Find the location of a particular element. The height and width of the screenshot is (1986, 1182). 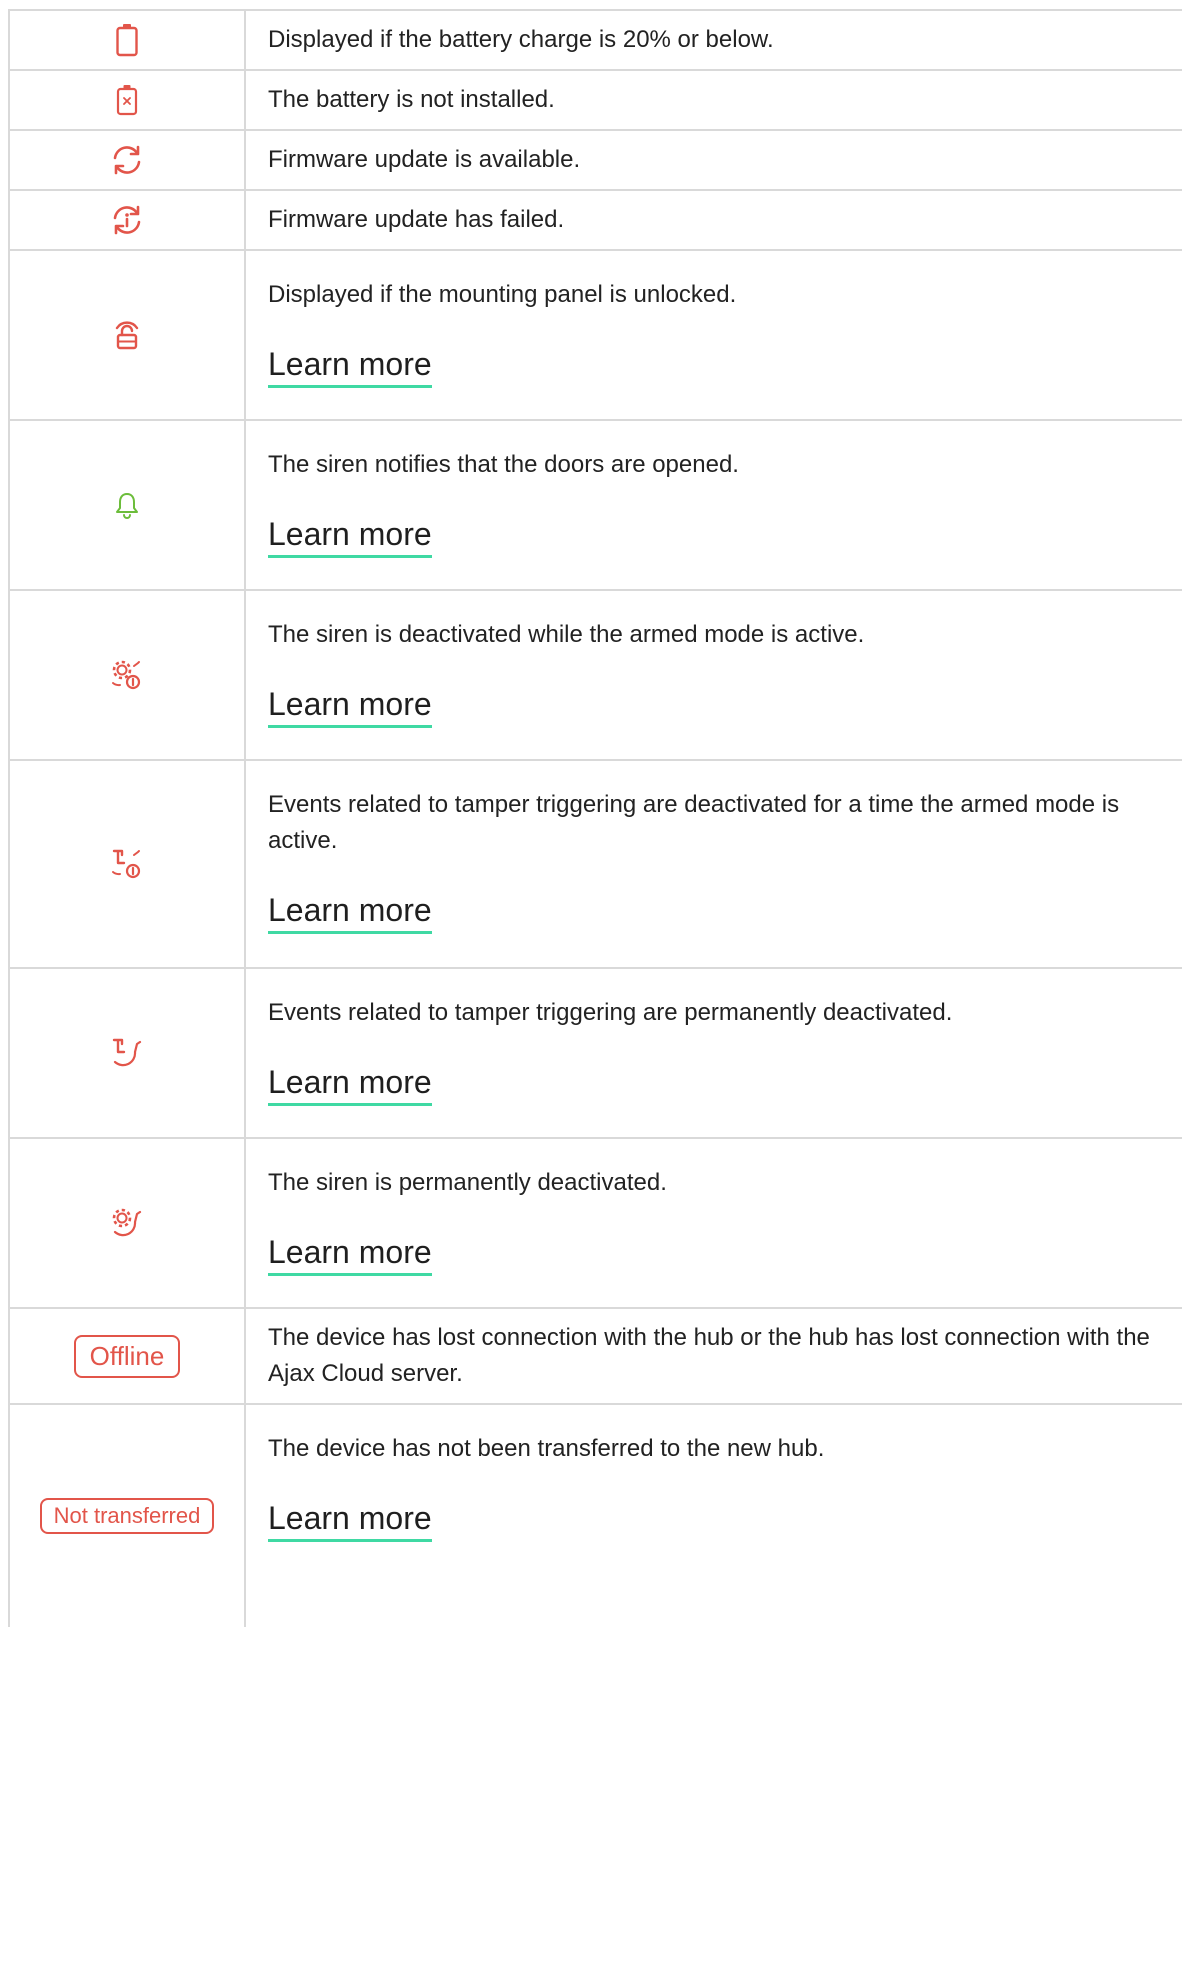

firmware-update-available-icon is located at coordinates (127, 160).